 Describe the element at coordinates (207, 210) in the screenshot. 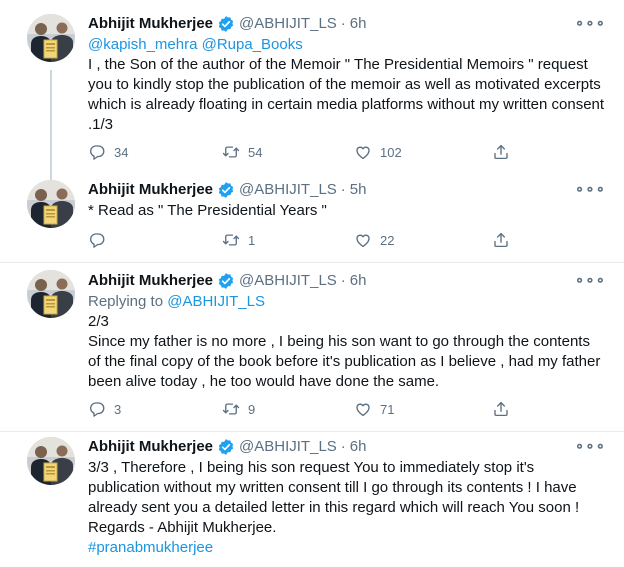

I see `tweet-body: * Read as " The Presidential Years "` at that location.